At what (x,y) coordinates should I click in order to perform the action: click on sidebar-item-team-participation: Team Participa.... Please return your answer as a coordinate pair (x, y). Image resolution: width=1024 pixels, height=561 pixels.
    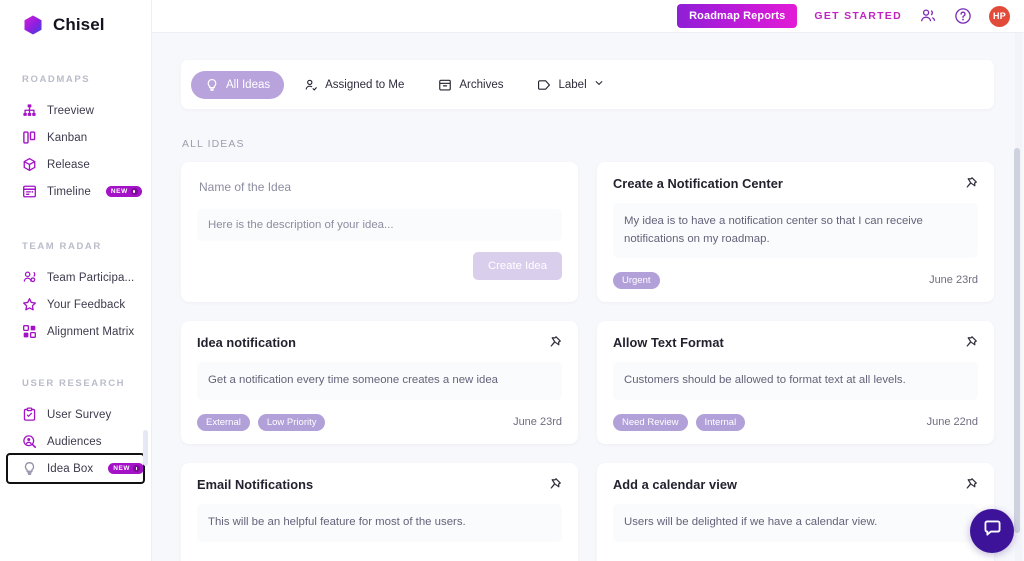
    Looking at the image, I should click on (75, 277).